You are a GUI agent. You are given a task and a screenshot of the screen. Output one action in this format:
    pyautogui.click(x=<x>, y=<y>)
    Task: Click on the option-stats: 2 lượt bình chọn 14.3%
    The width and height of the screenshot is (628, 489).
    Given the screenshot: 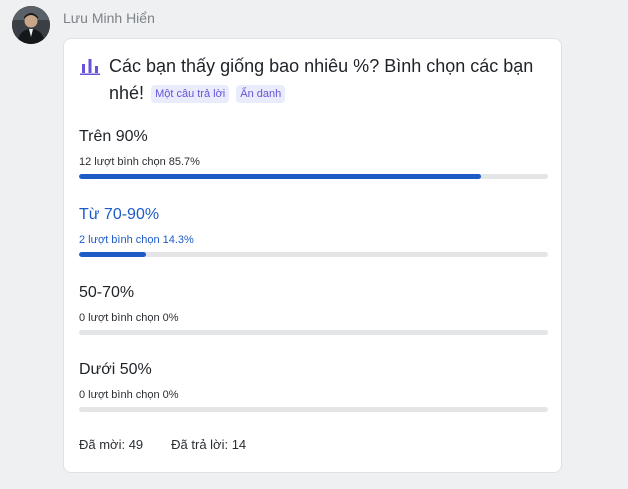 What is the action you would take?
    pyautogui.click(x=313, y=240)
    